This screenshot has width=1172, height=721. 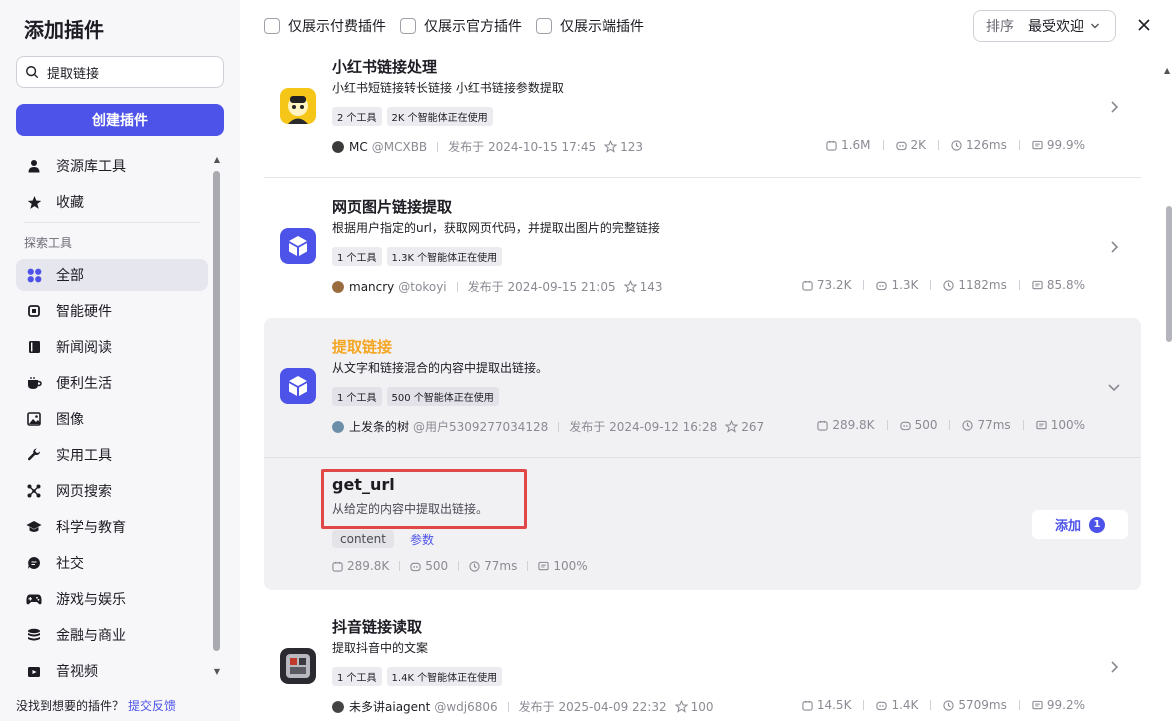 I want to click on stat-value: 1.3K, so click(x=905, y=285).